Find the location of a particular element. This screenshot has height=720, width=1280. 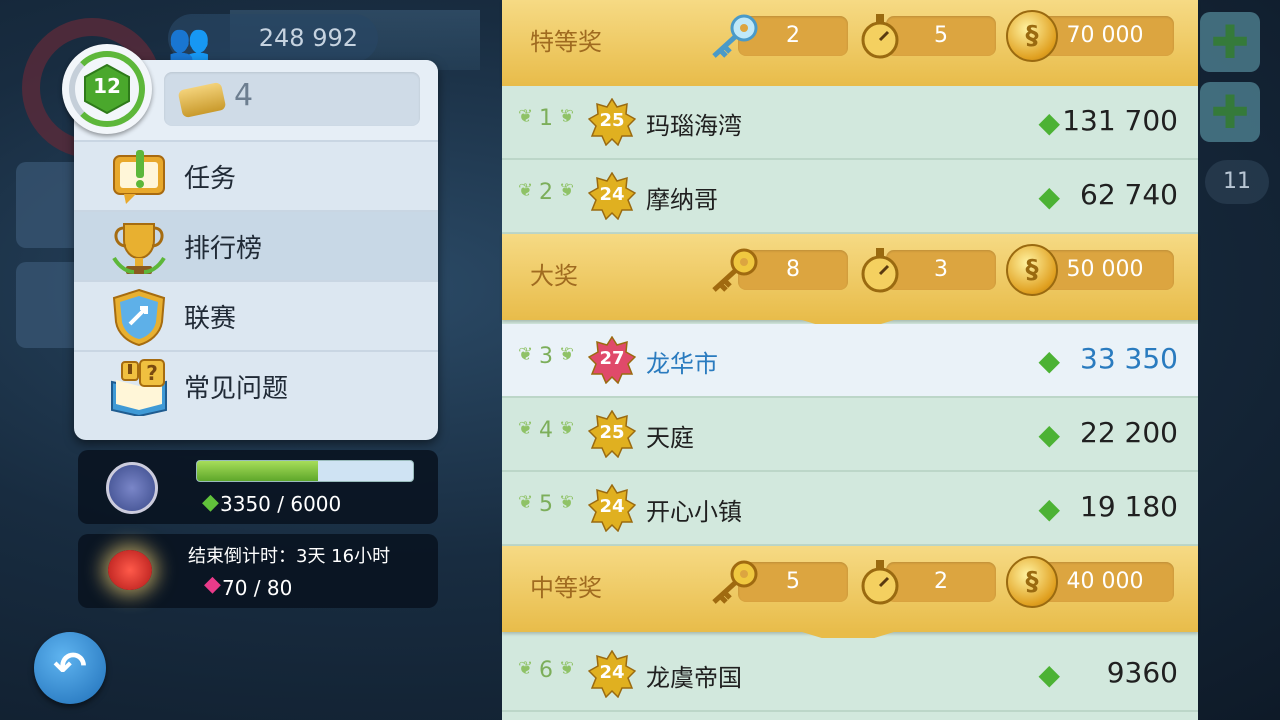

menu-item-label: 任务 is located at coordinates (210, 179).